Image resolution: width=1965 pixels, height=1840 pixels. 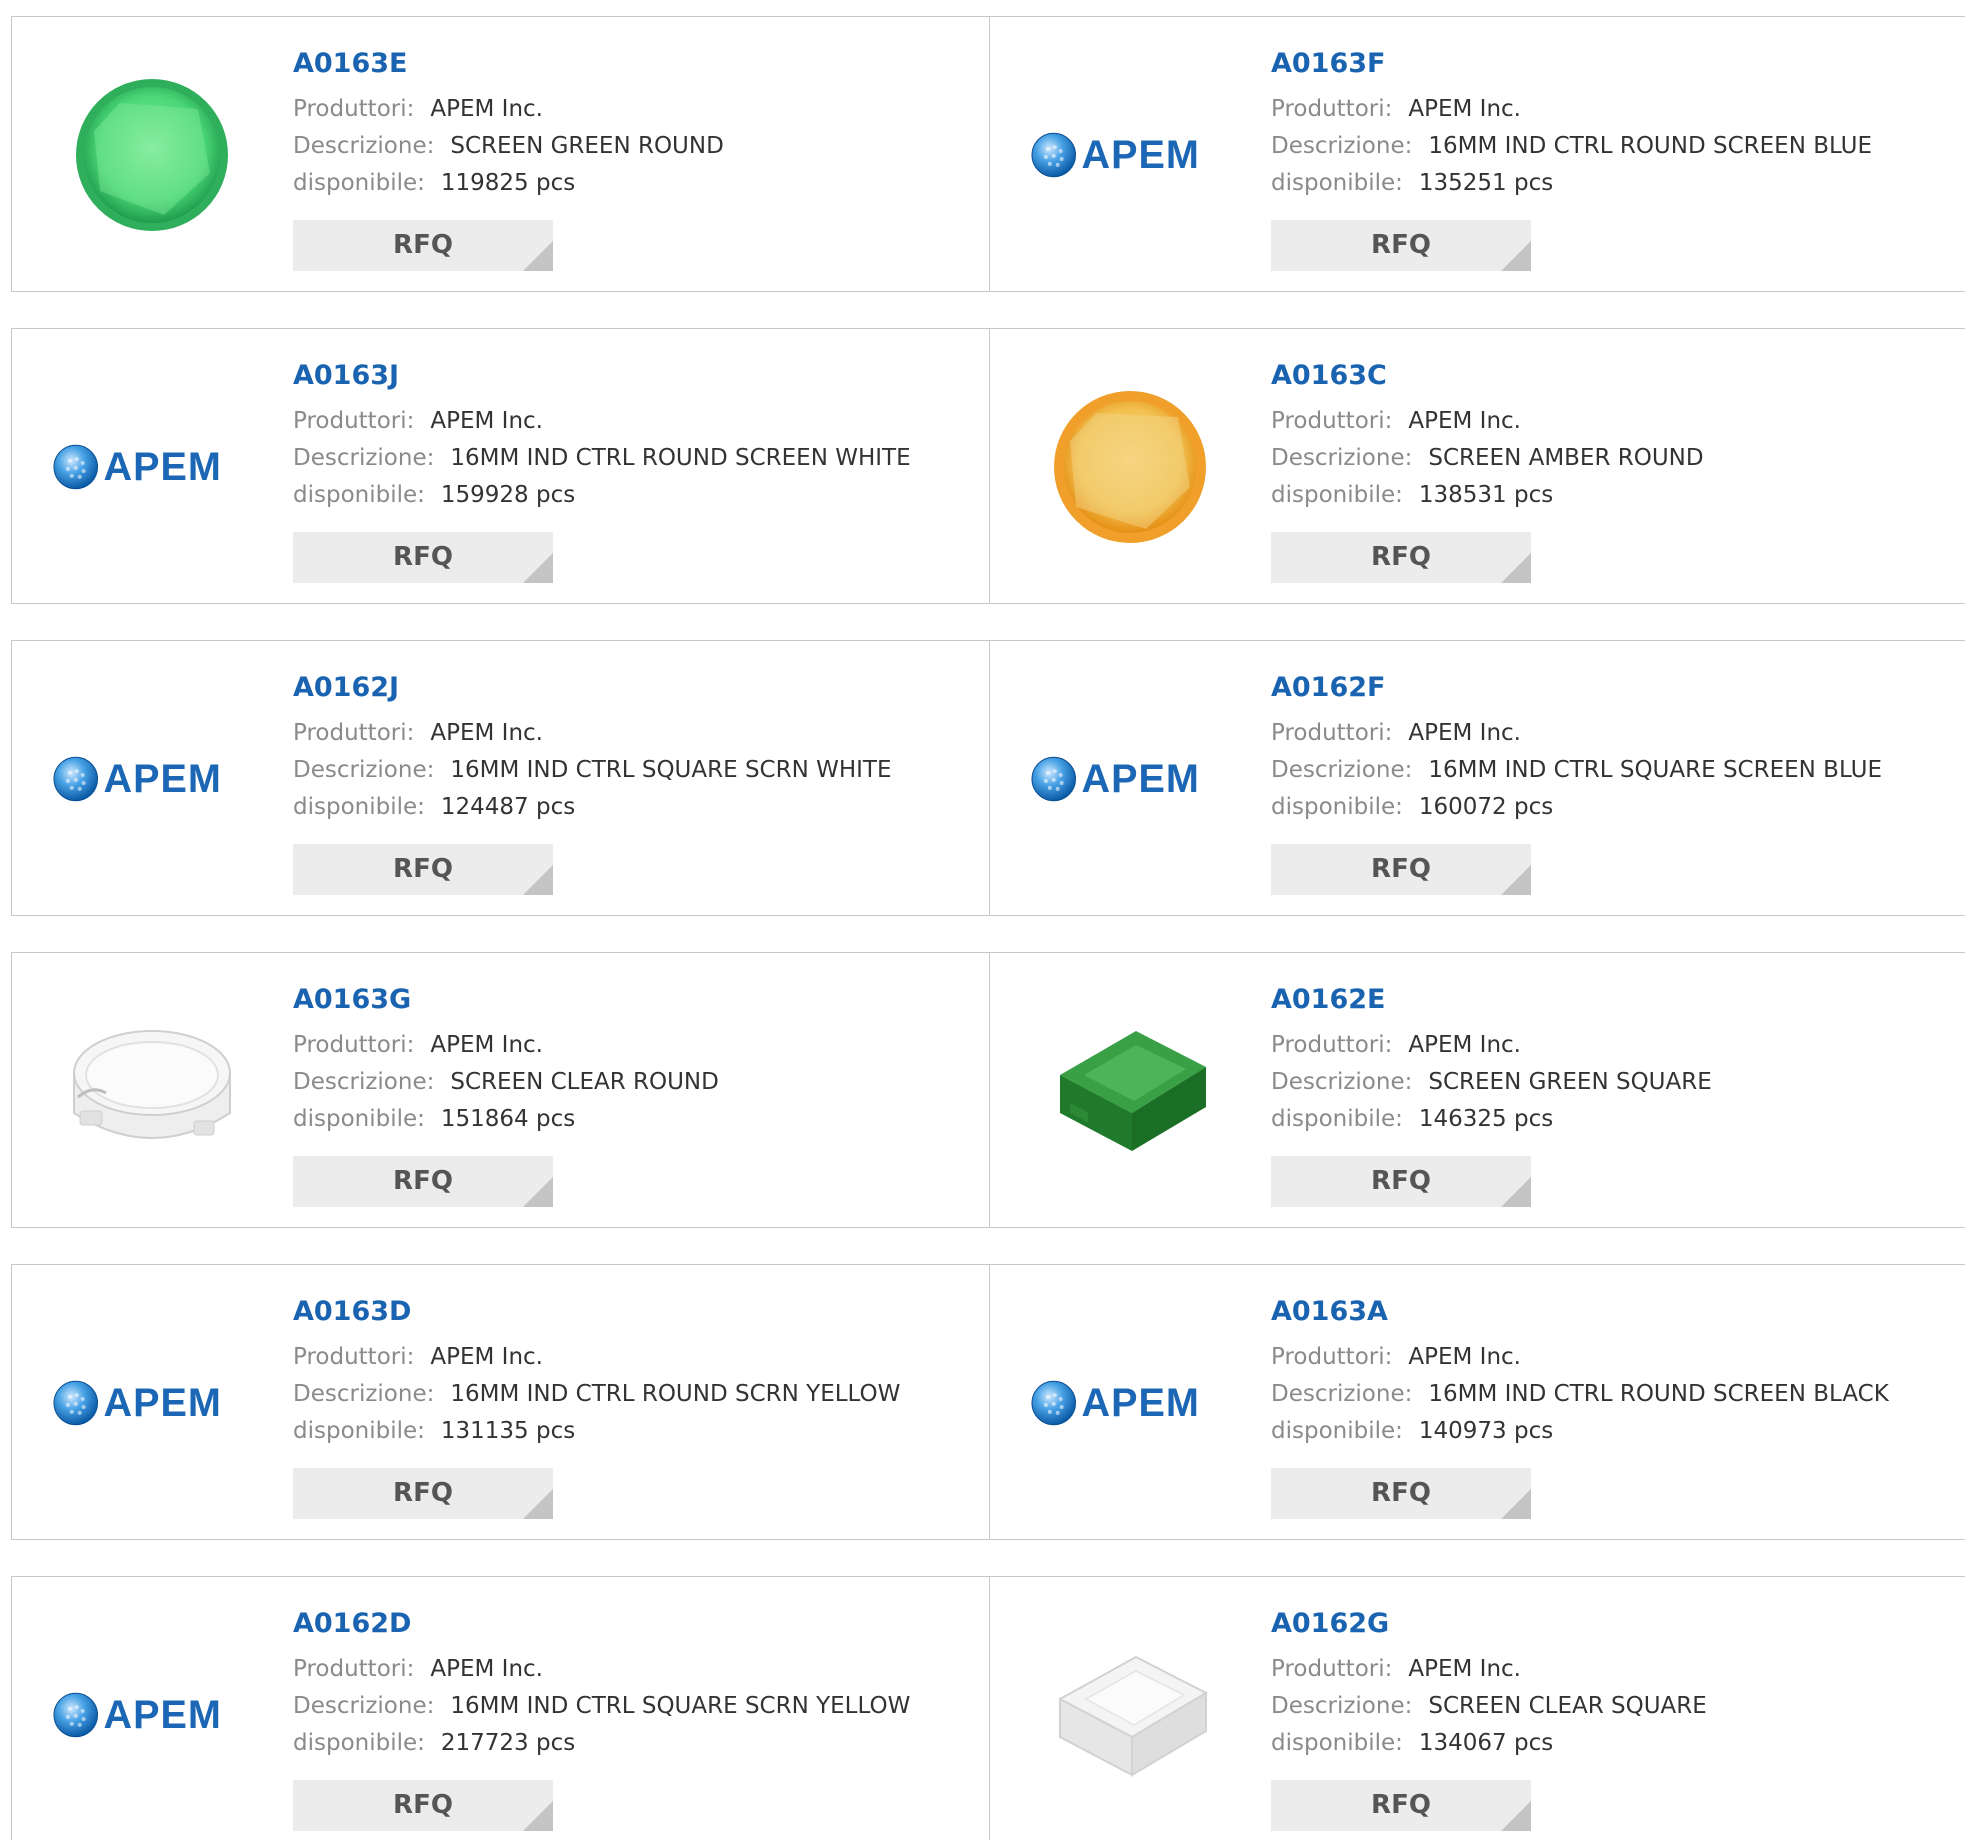 What do you see at coordinates (1486, 495) in the screenshot?
I see `availability-value: 138531 pcs` at bounding box center [1486, 495].